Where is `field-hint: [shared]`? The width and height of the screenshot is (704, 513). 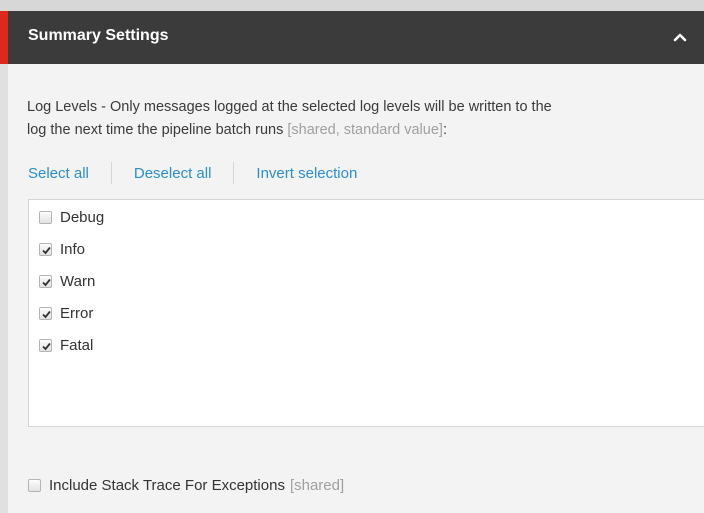
field-hint: [shared] is located at coordinates (317, 485).